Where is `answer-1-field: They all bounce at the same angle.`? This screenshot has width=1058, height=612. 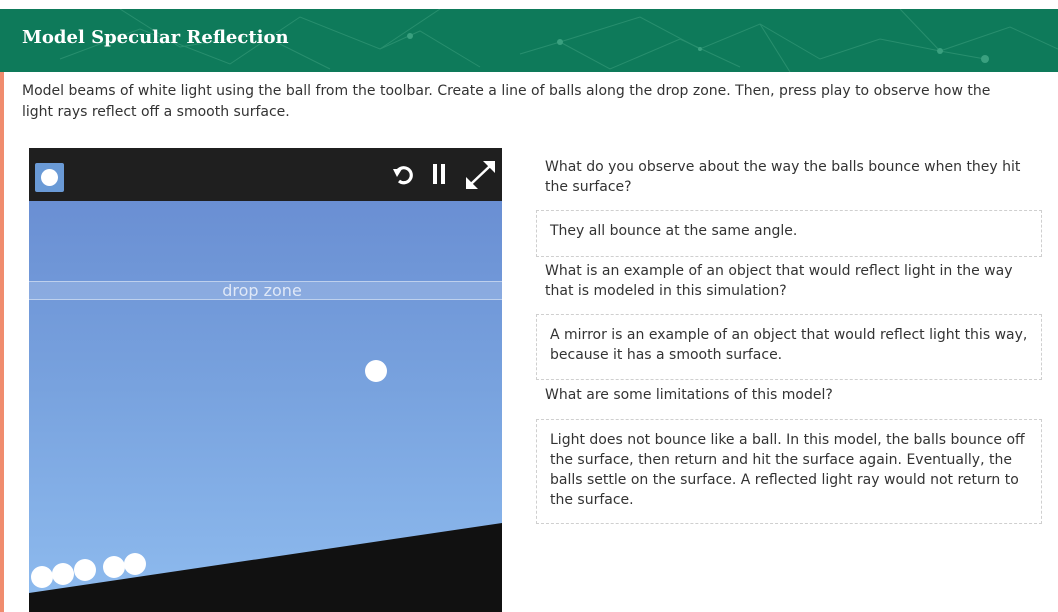
answer-1-field: They all bounce at the same angle. is located at coordinates (789, 233).